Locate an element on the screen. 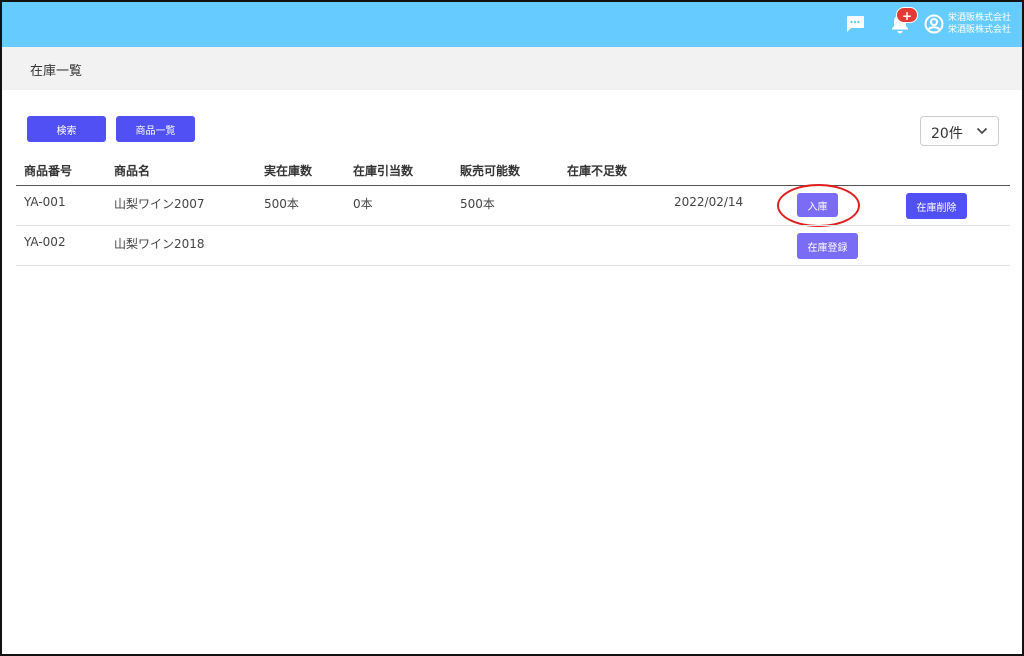 The height and width of the screenshot is (656, 1024). cell-product-code: YA-001 is located at coordinates (45, 202).